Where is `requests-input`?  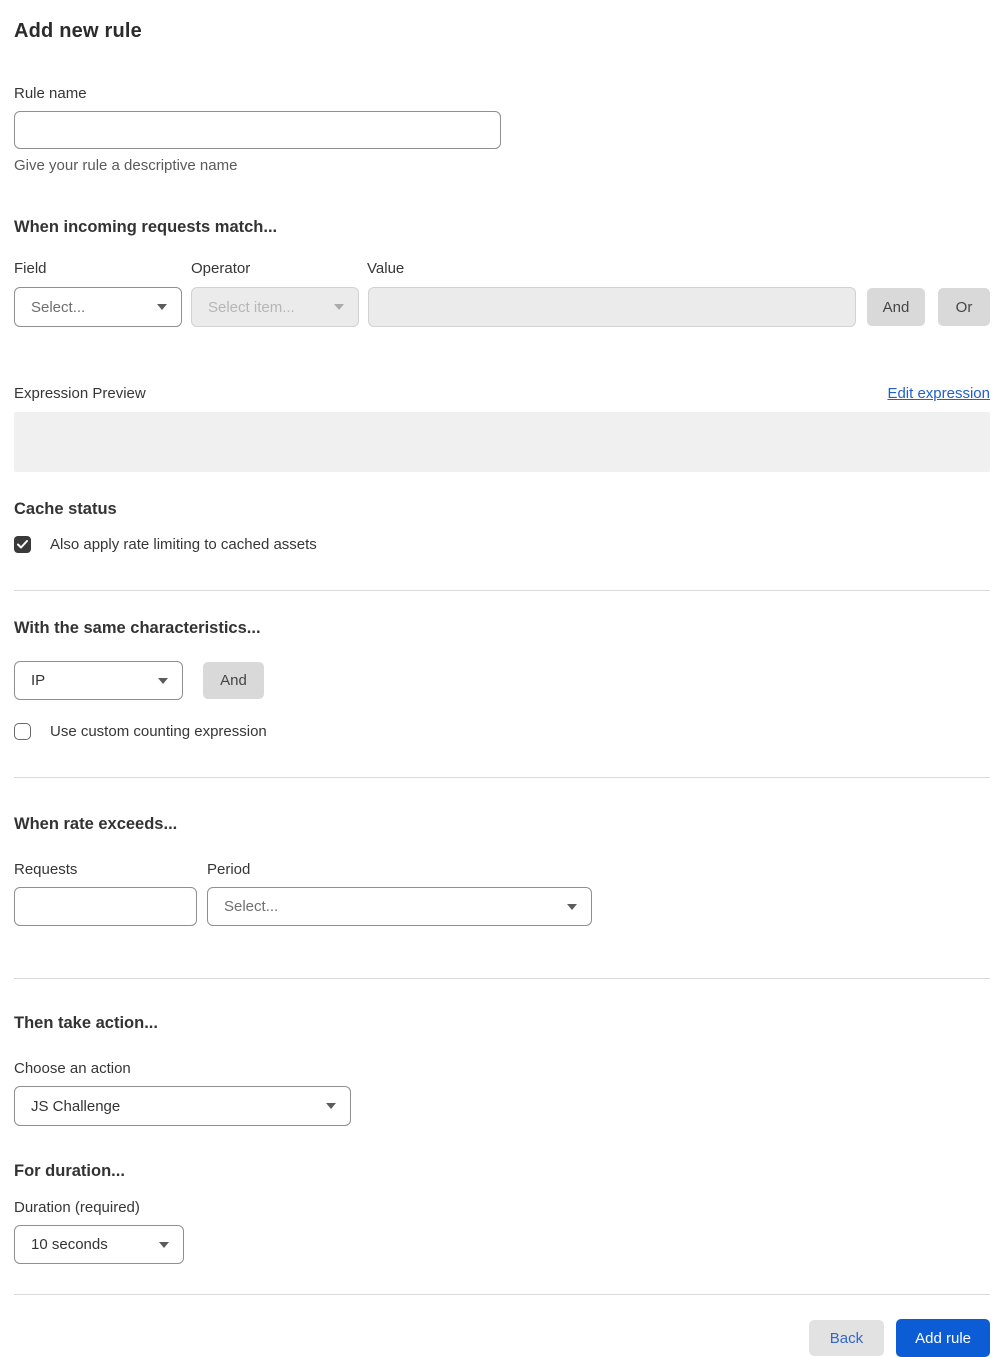
requests-input is located at coordinates (105, 906).